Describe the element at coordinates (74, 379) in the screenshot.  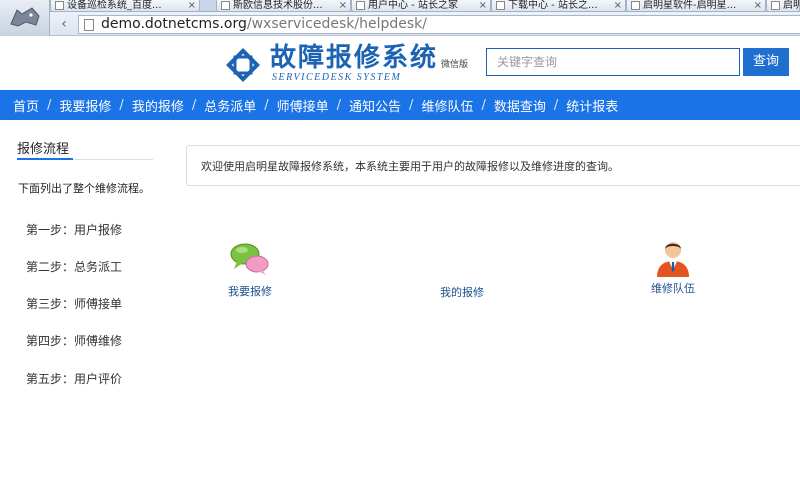
I see `process-step: 第五步：用户评价` at that location.